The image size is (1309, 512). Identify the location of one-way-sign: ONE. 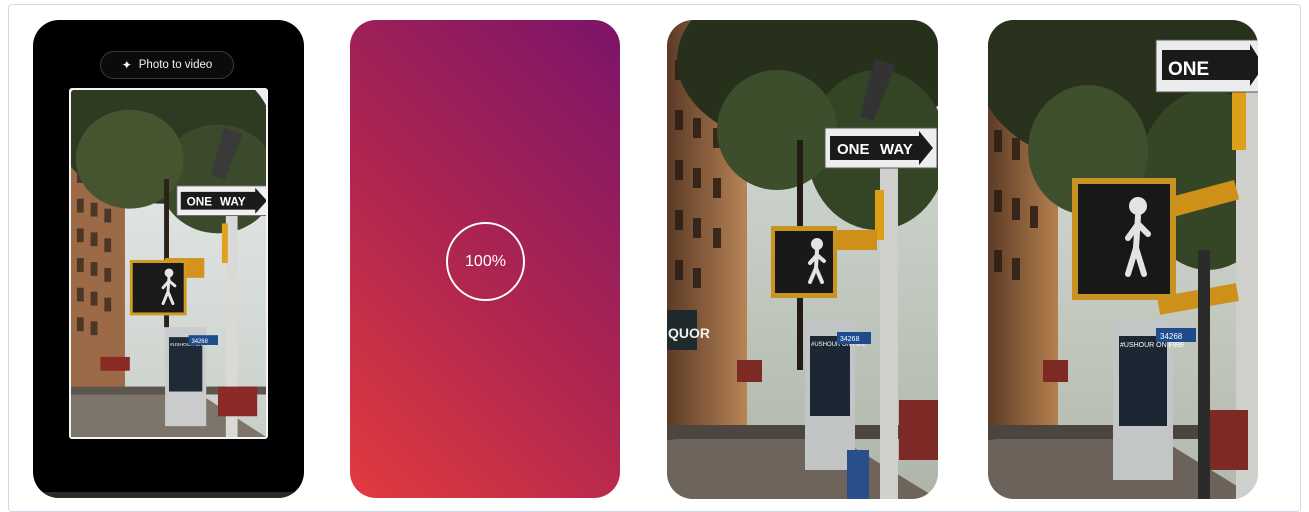
(1206, 66).